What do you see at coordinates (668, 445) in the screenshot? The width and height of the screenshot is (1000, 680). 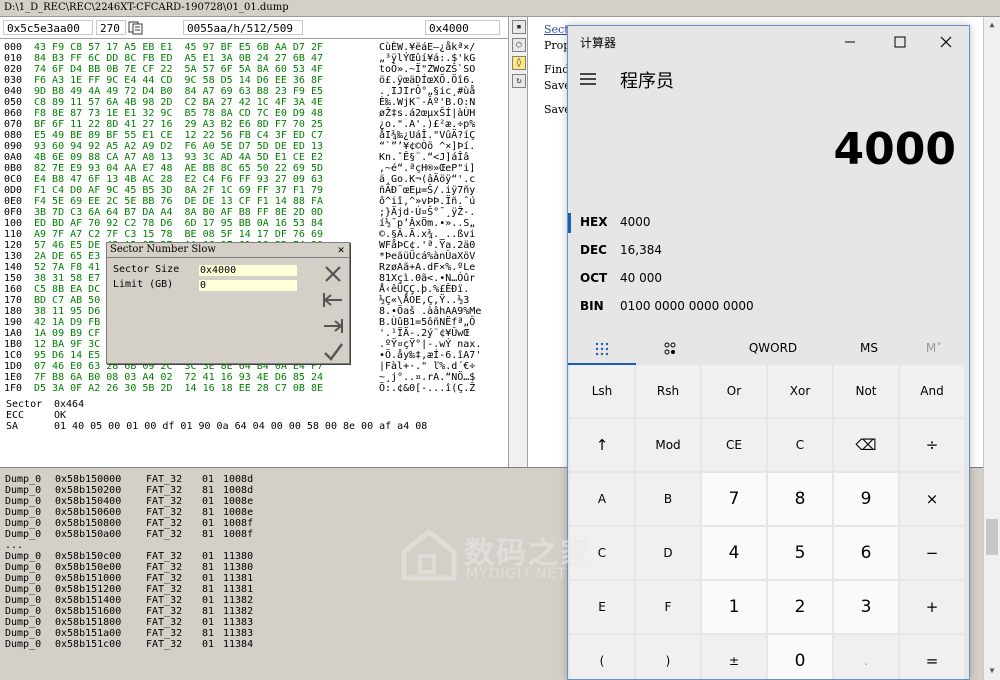 I see `key-mod: Mod` at bounding box center [668, 445].